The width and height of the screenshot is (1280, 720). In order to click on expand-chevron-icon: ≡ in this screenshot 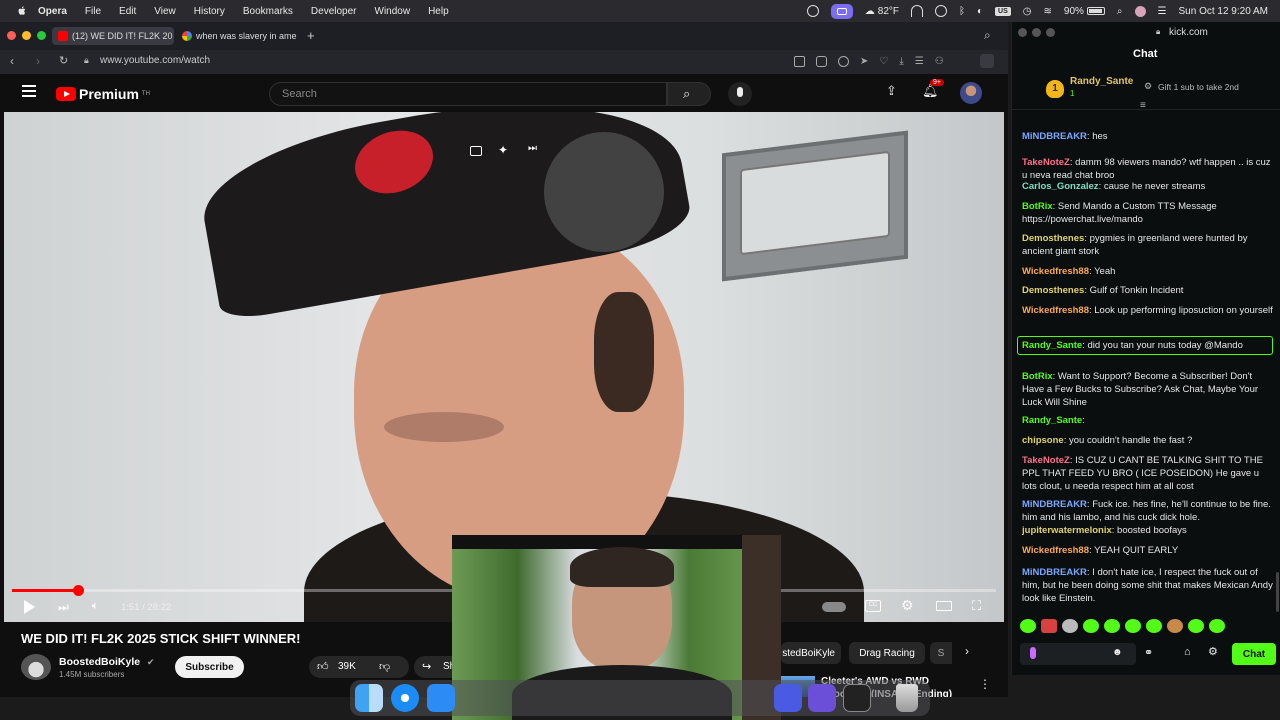, I will do `click(1143, 105)`.